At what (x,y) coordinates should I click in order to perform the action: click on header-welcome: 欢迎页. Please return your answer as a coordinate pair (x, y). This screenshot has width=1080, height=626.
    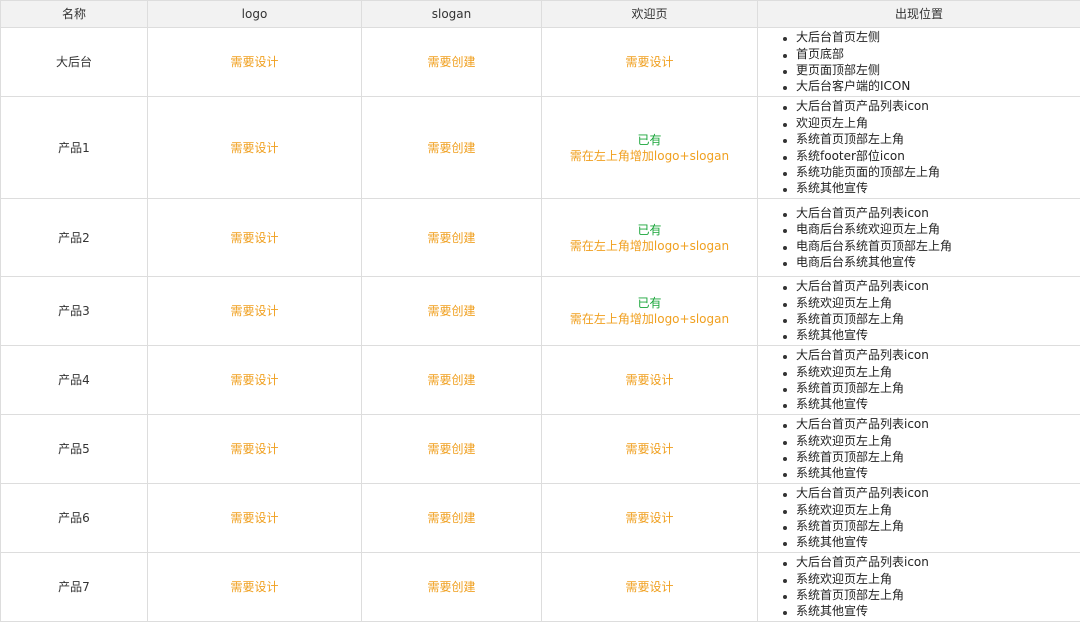
    Looking at the image, I should click on (649, 14).